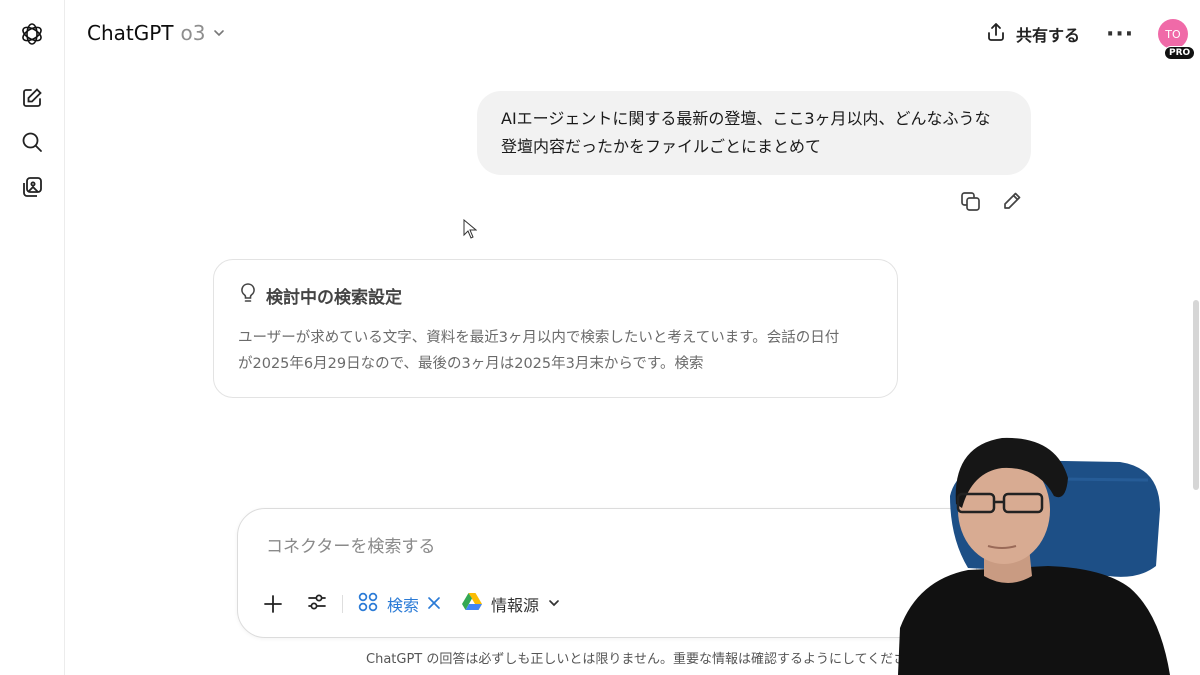 This screenshot has width=1200, height=675. What do you see at coordinates (607, 573) in the screenshot?
I see `composer: 検索 情報源` at bounding box center [607, 573].